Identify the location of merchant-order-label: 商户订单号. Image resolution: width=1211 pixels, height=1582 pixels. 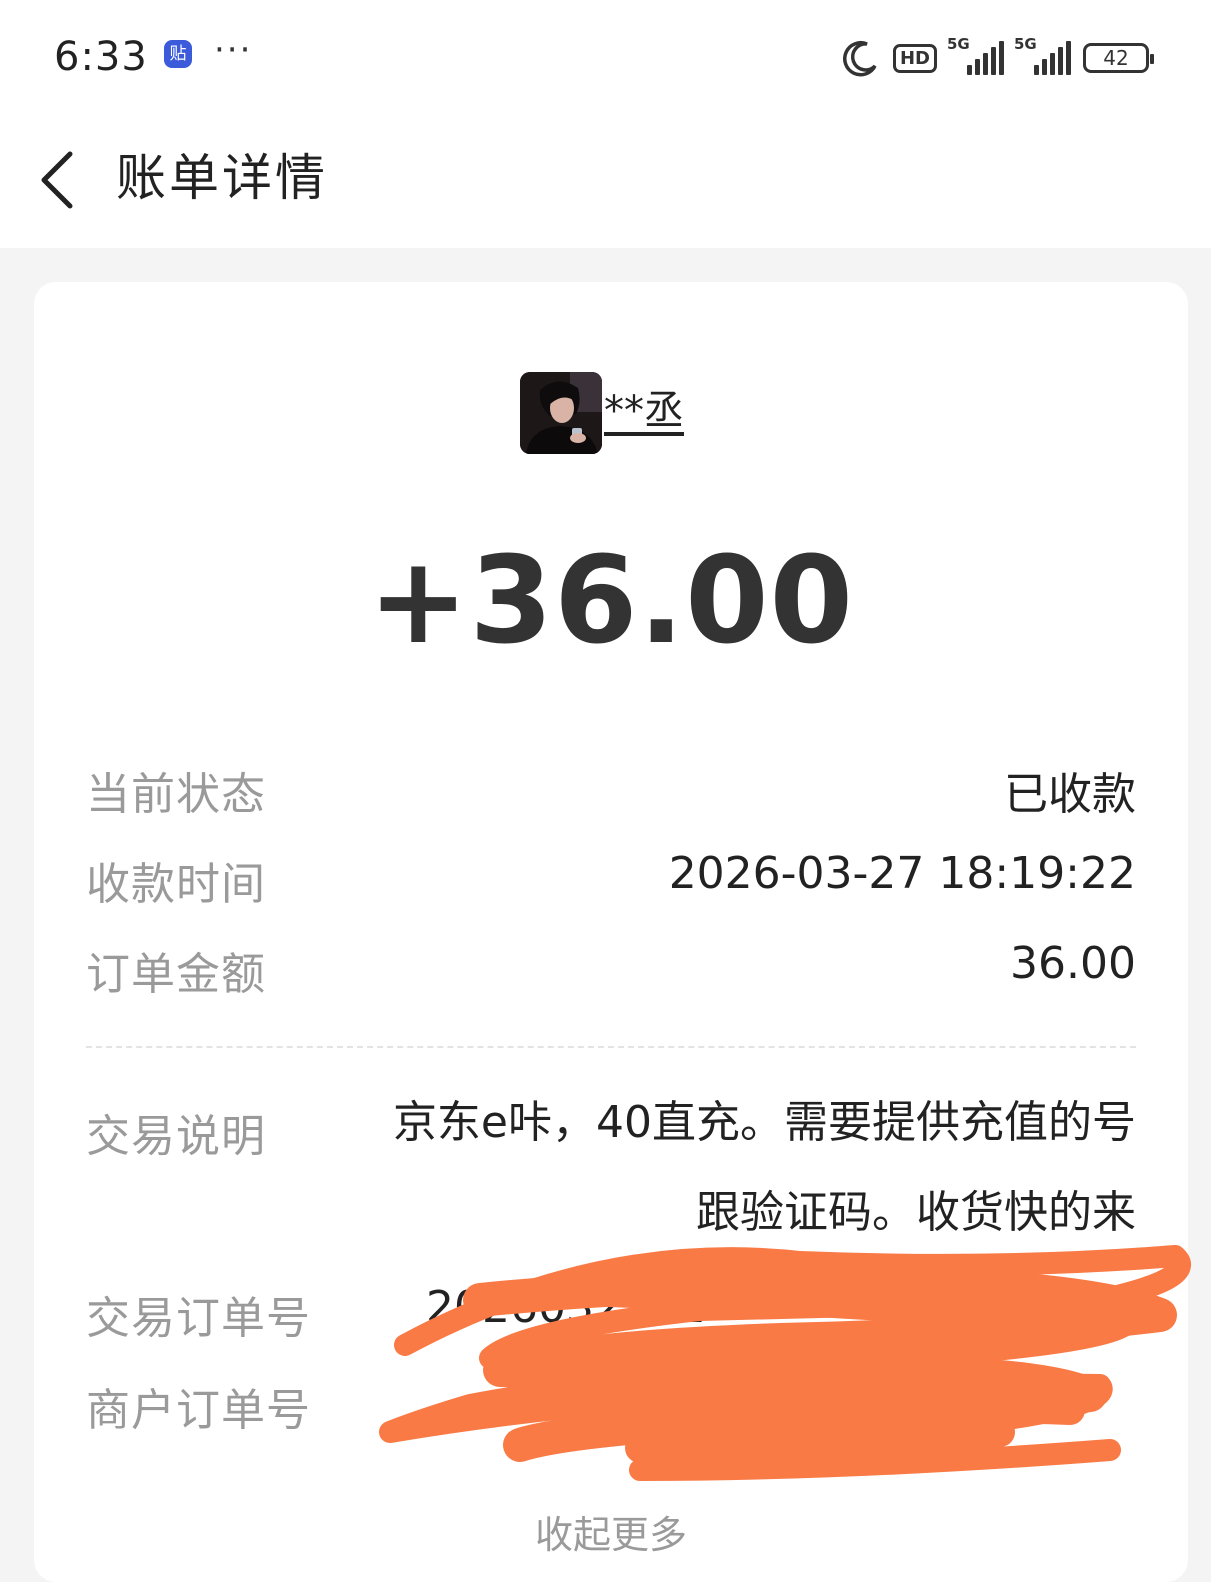
(198, 1410).